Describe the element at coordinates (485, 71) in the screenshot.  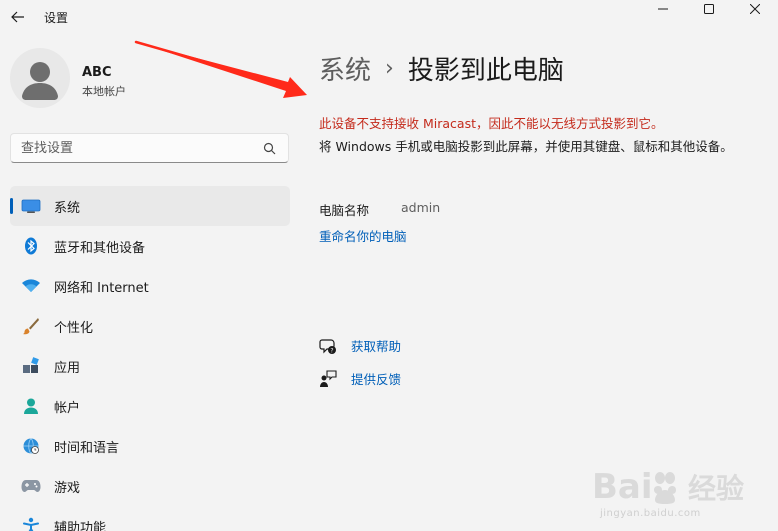
I see `page-title: 投影到此电脑` at that location.